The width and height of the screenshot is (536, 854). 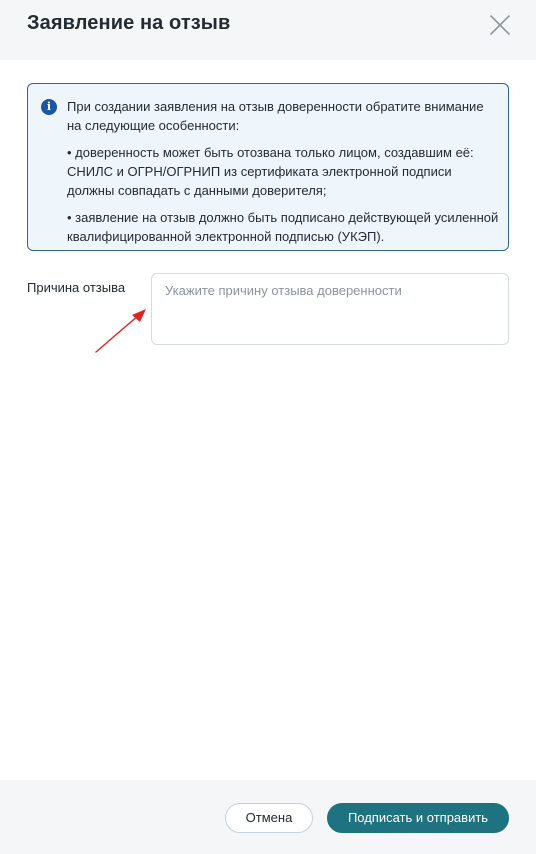 I want to click on sign-and-send-button: Подписать и отправить, so click(x=418, y=818).